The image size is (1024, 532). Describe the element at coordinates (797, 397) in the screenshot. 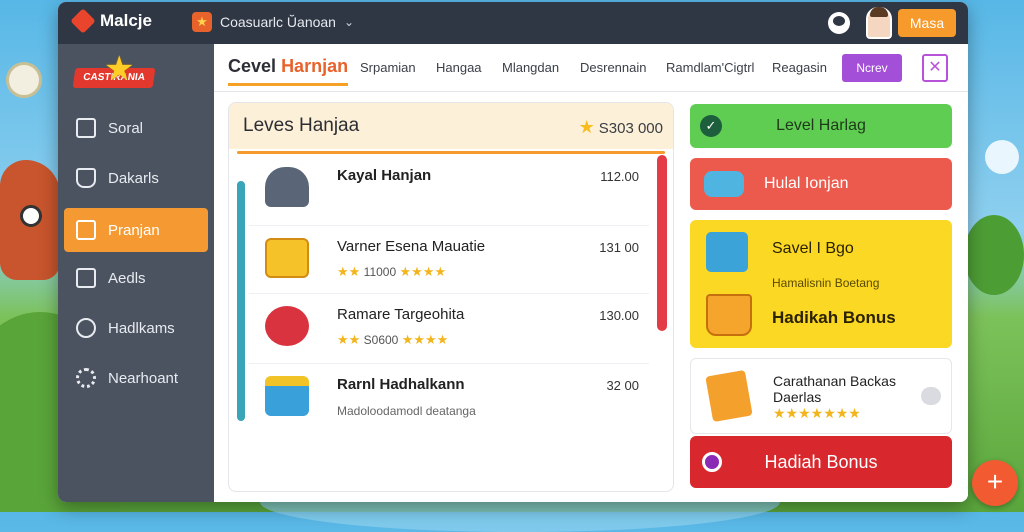

I see `reward-card-subtitle: Daerlas` at that location.